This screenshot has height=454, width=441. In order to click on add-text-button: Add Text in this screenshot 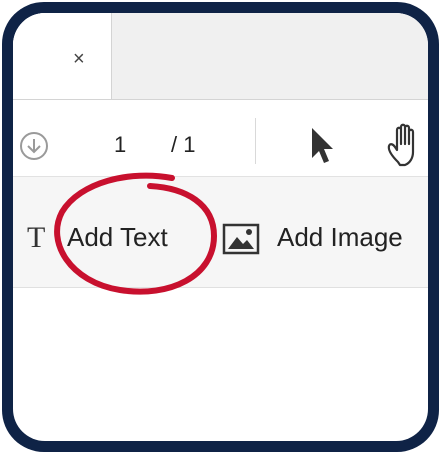, I will do `click(117, 237)`.